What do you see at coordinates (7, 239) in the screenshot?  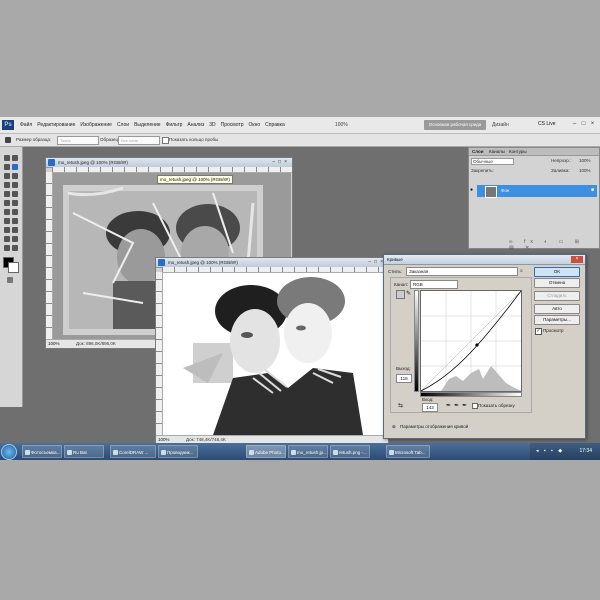 I see `3d-rotate-tool-icon` at bounding box center [7, 239].